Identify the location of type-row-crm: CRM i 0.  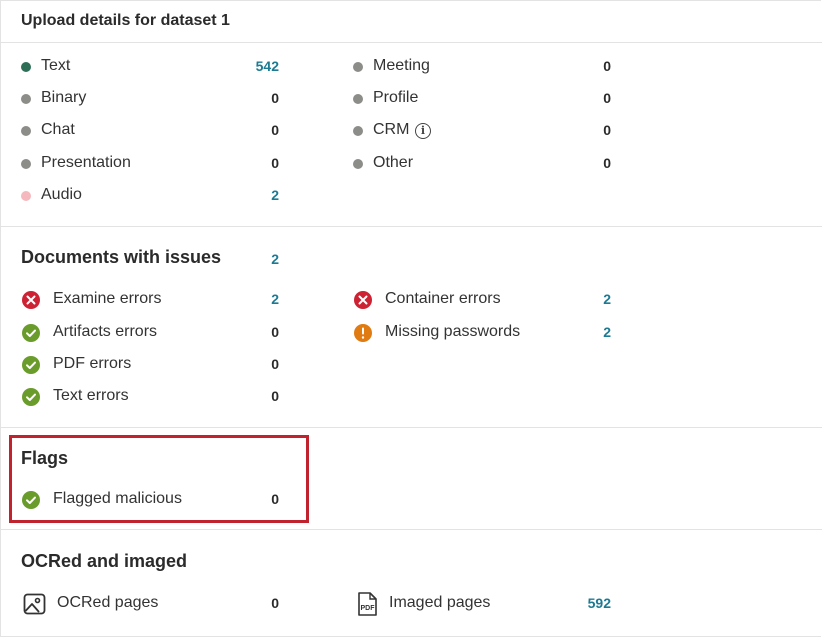
(483, 131).